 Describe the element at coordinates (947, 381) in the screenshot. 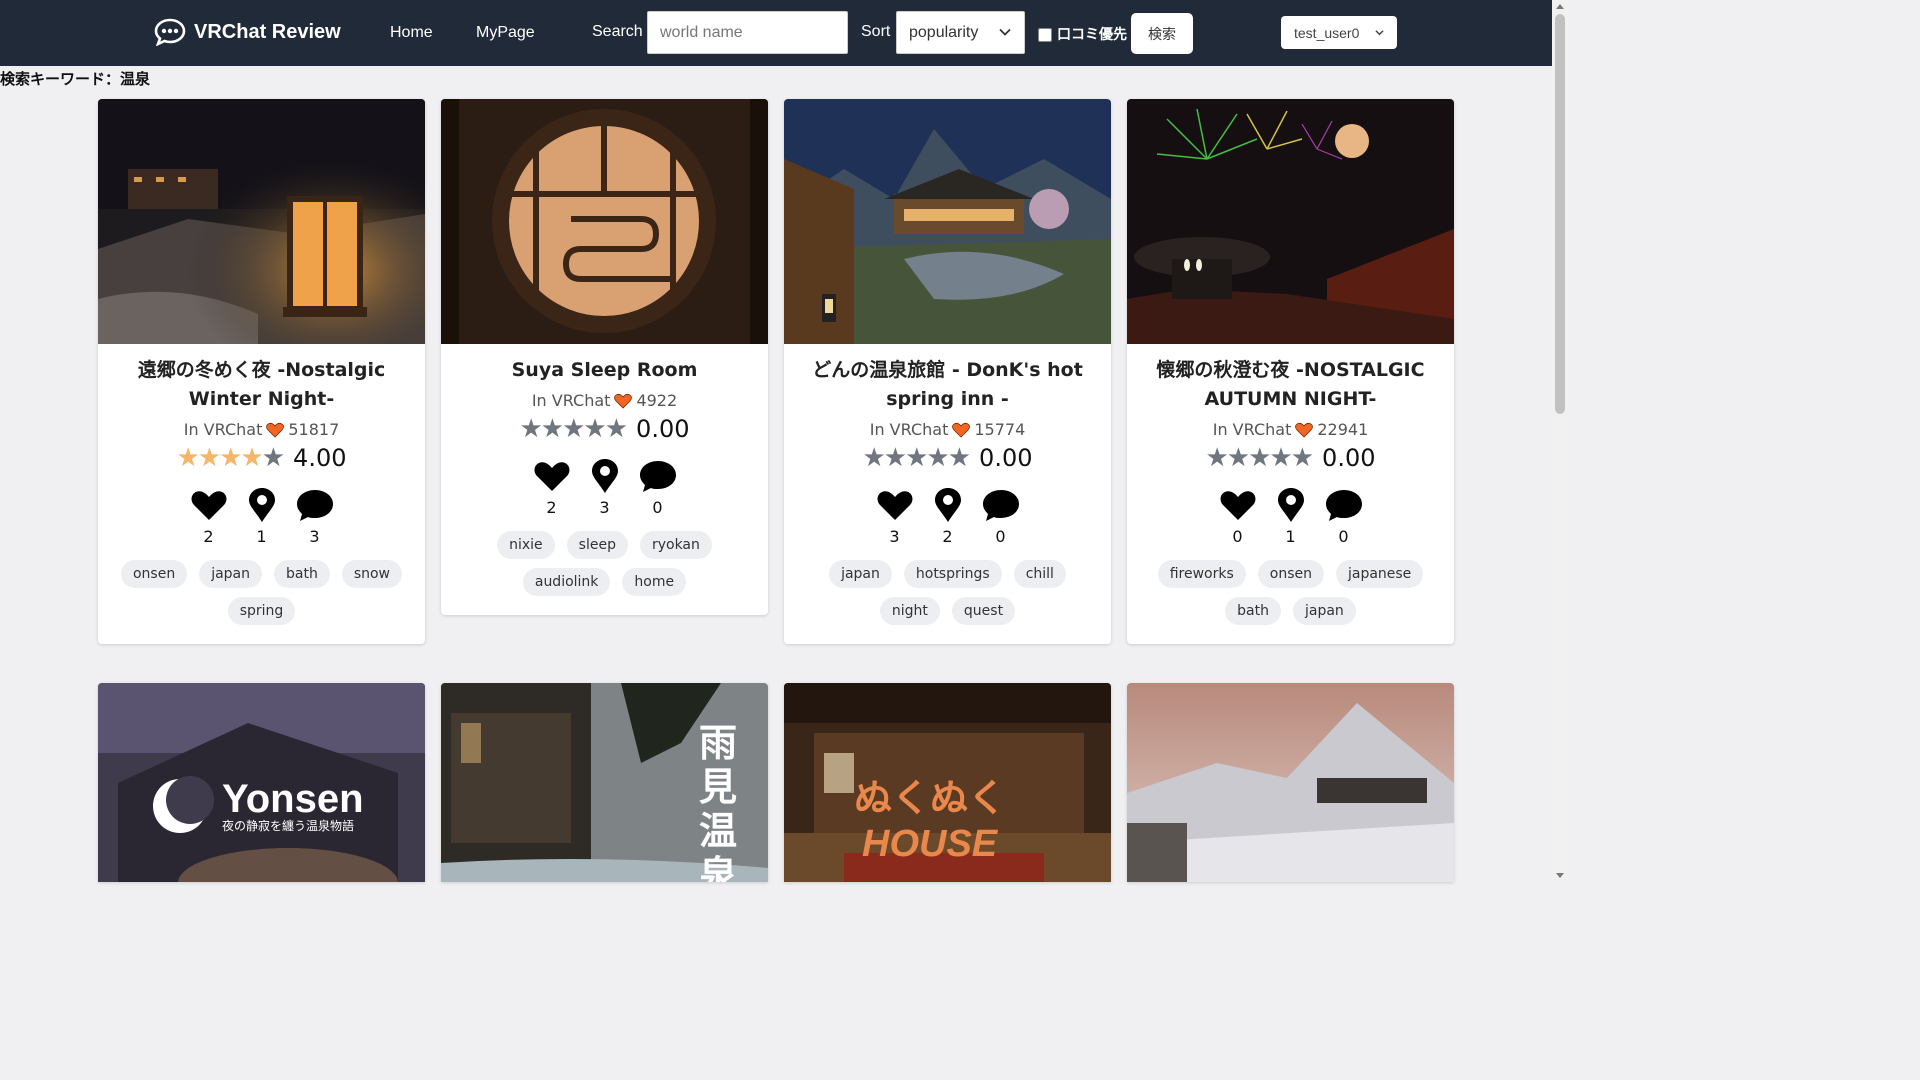

I see `world-title: どんの温泉旅館 - DonK's hot spring inn -` at that location.